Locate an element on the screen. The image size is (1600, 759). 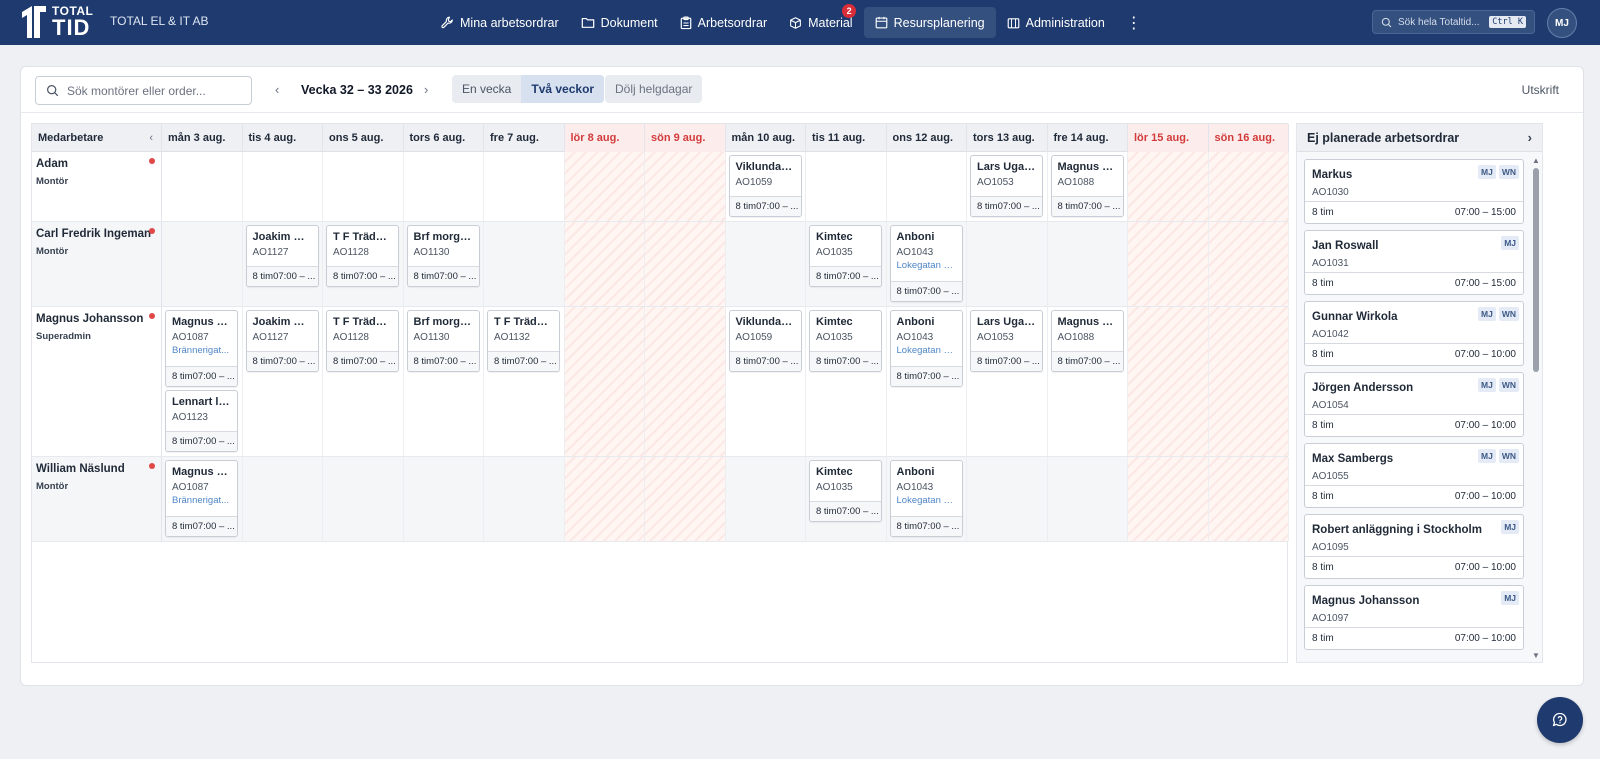
prev-week-button: ‹ is located at coordinates (277, 89).